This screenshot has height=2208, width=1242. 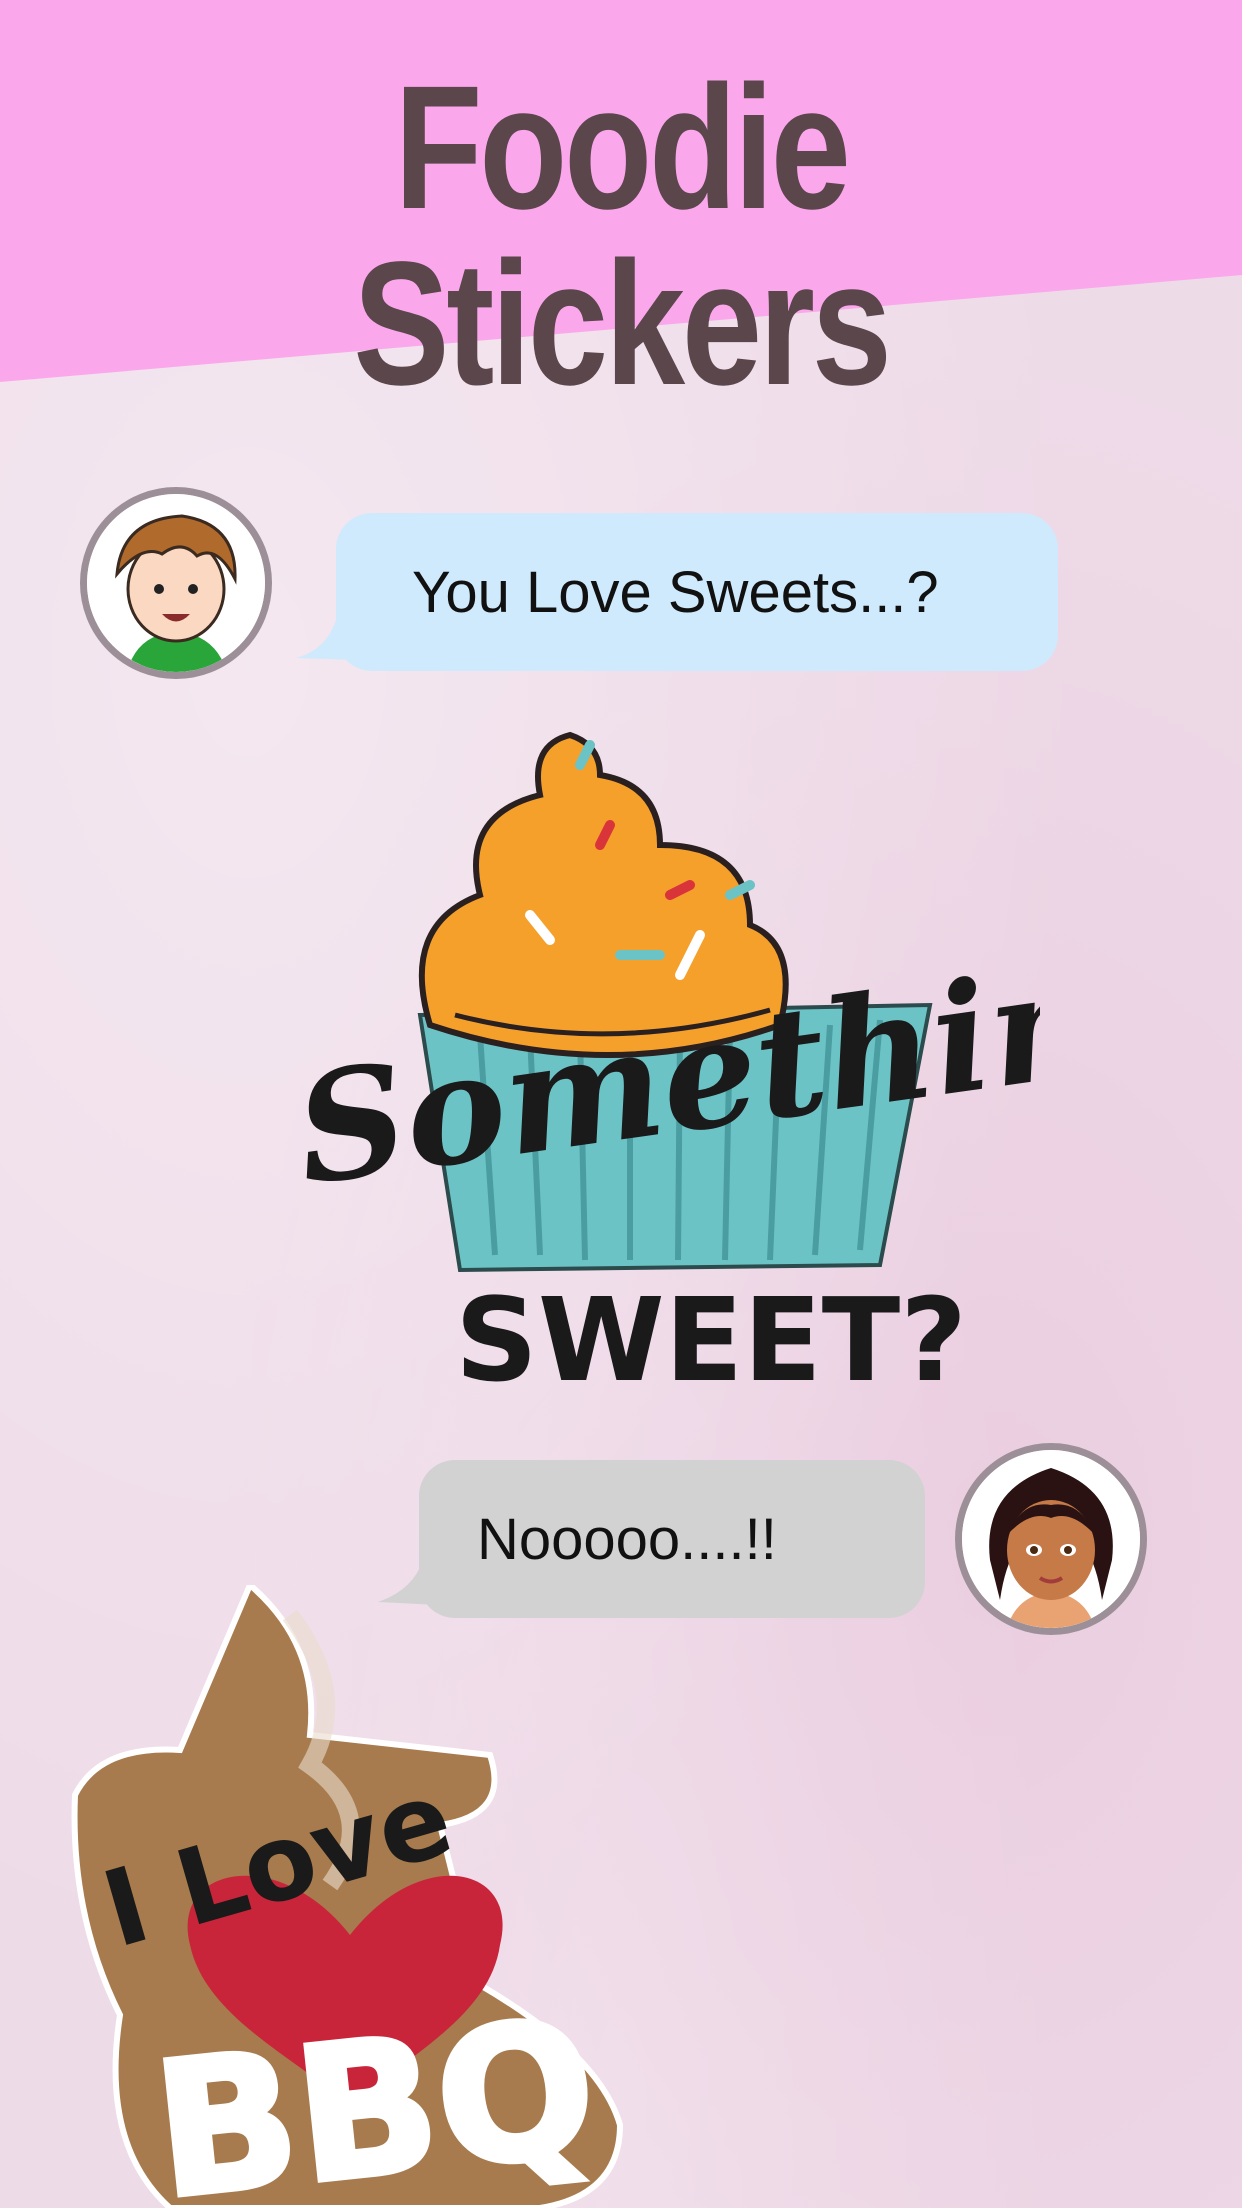 I want to click on bbq-sticker: I Love BBQ, so click(x=350, y=1896).